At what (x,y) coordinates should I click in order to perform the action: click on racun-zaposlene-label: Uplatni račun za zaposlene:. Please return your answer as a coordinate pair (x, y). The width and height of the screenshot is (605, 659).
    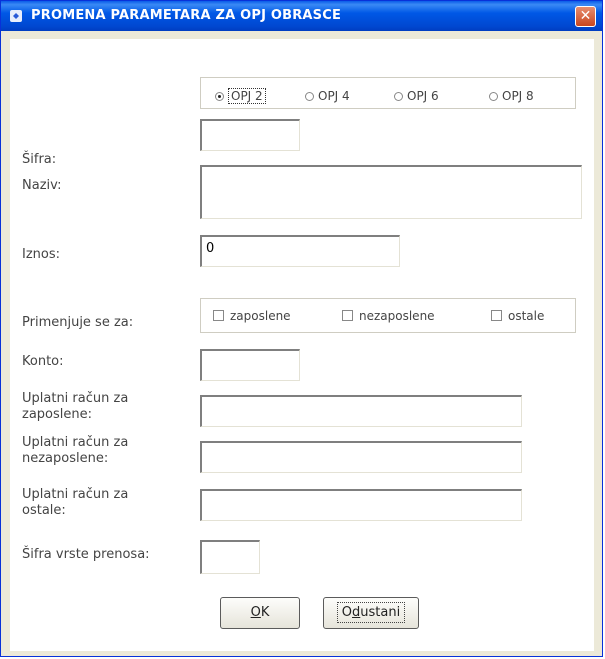
    Looking at the image, I should click on (75, 406).